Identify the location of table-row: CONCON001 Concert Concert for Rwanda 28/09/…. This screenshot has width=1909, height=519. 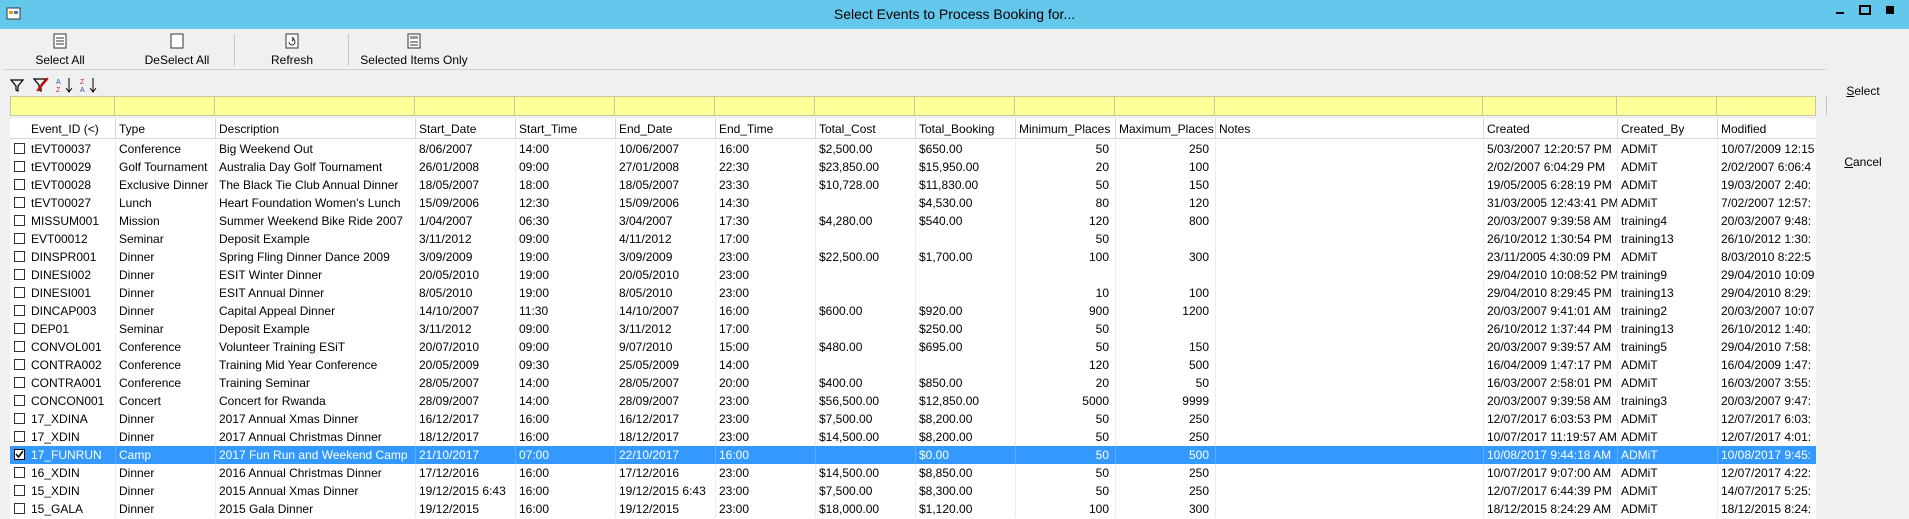
(913, 401).